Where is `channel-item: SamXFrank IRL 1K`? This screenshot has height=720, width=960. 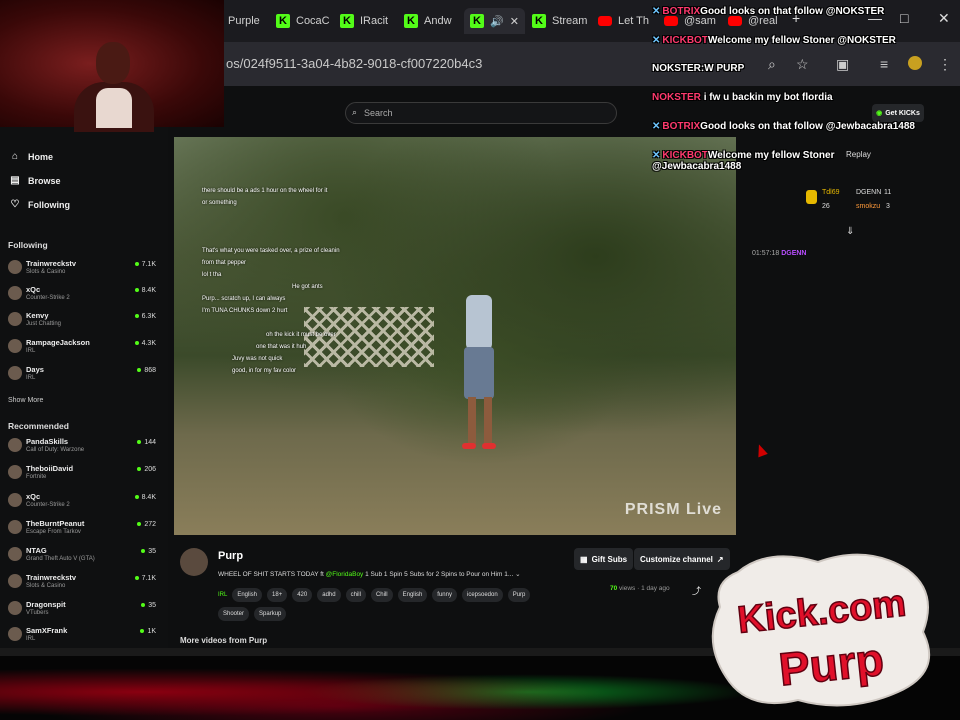 channel-item: SamXFrank IRL 1K is located at coordinates (84, 635).